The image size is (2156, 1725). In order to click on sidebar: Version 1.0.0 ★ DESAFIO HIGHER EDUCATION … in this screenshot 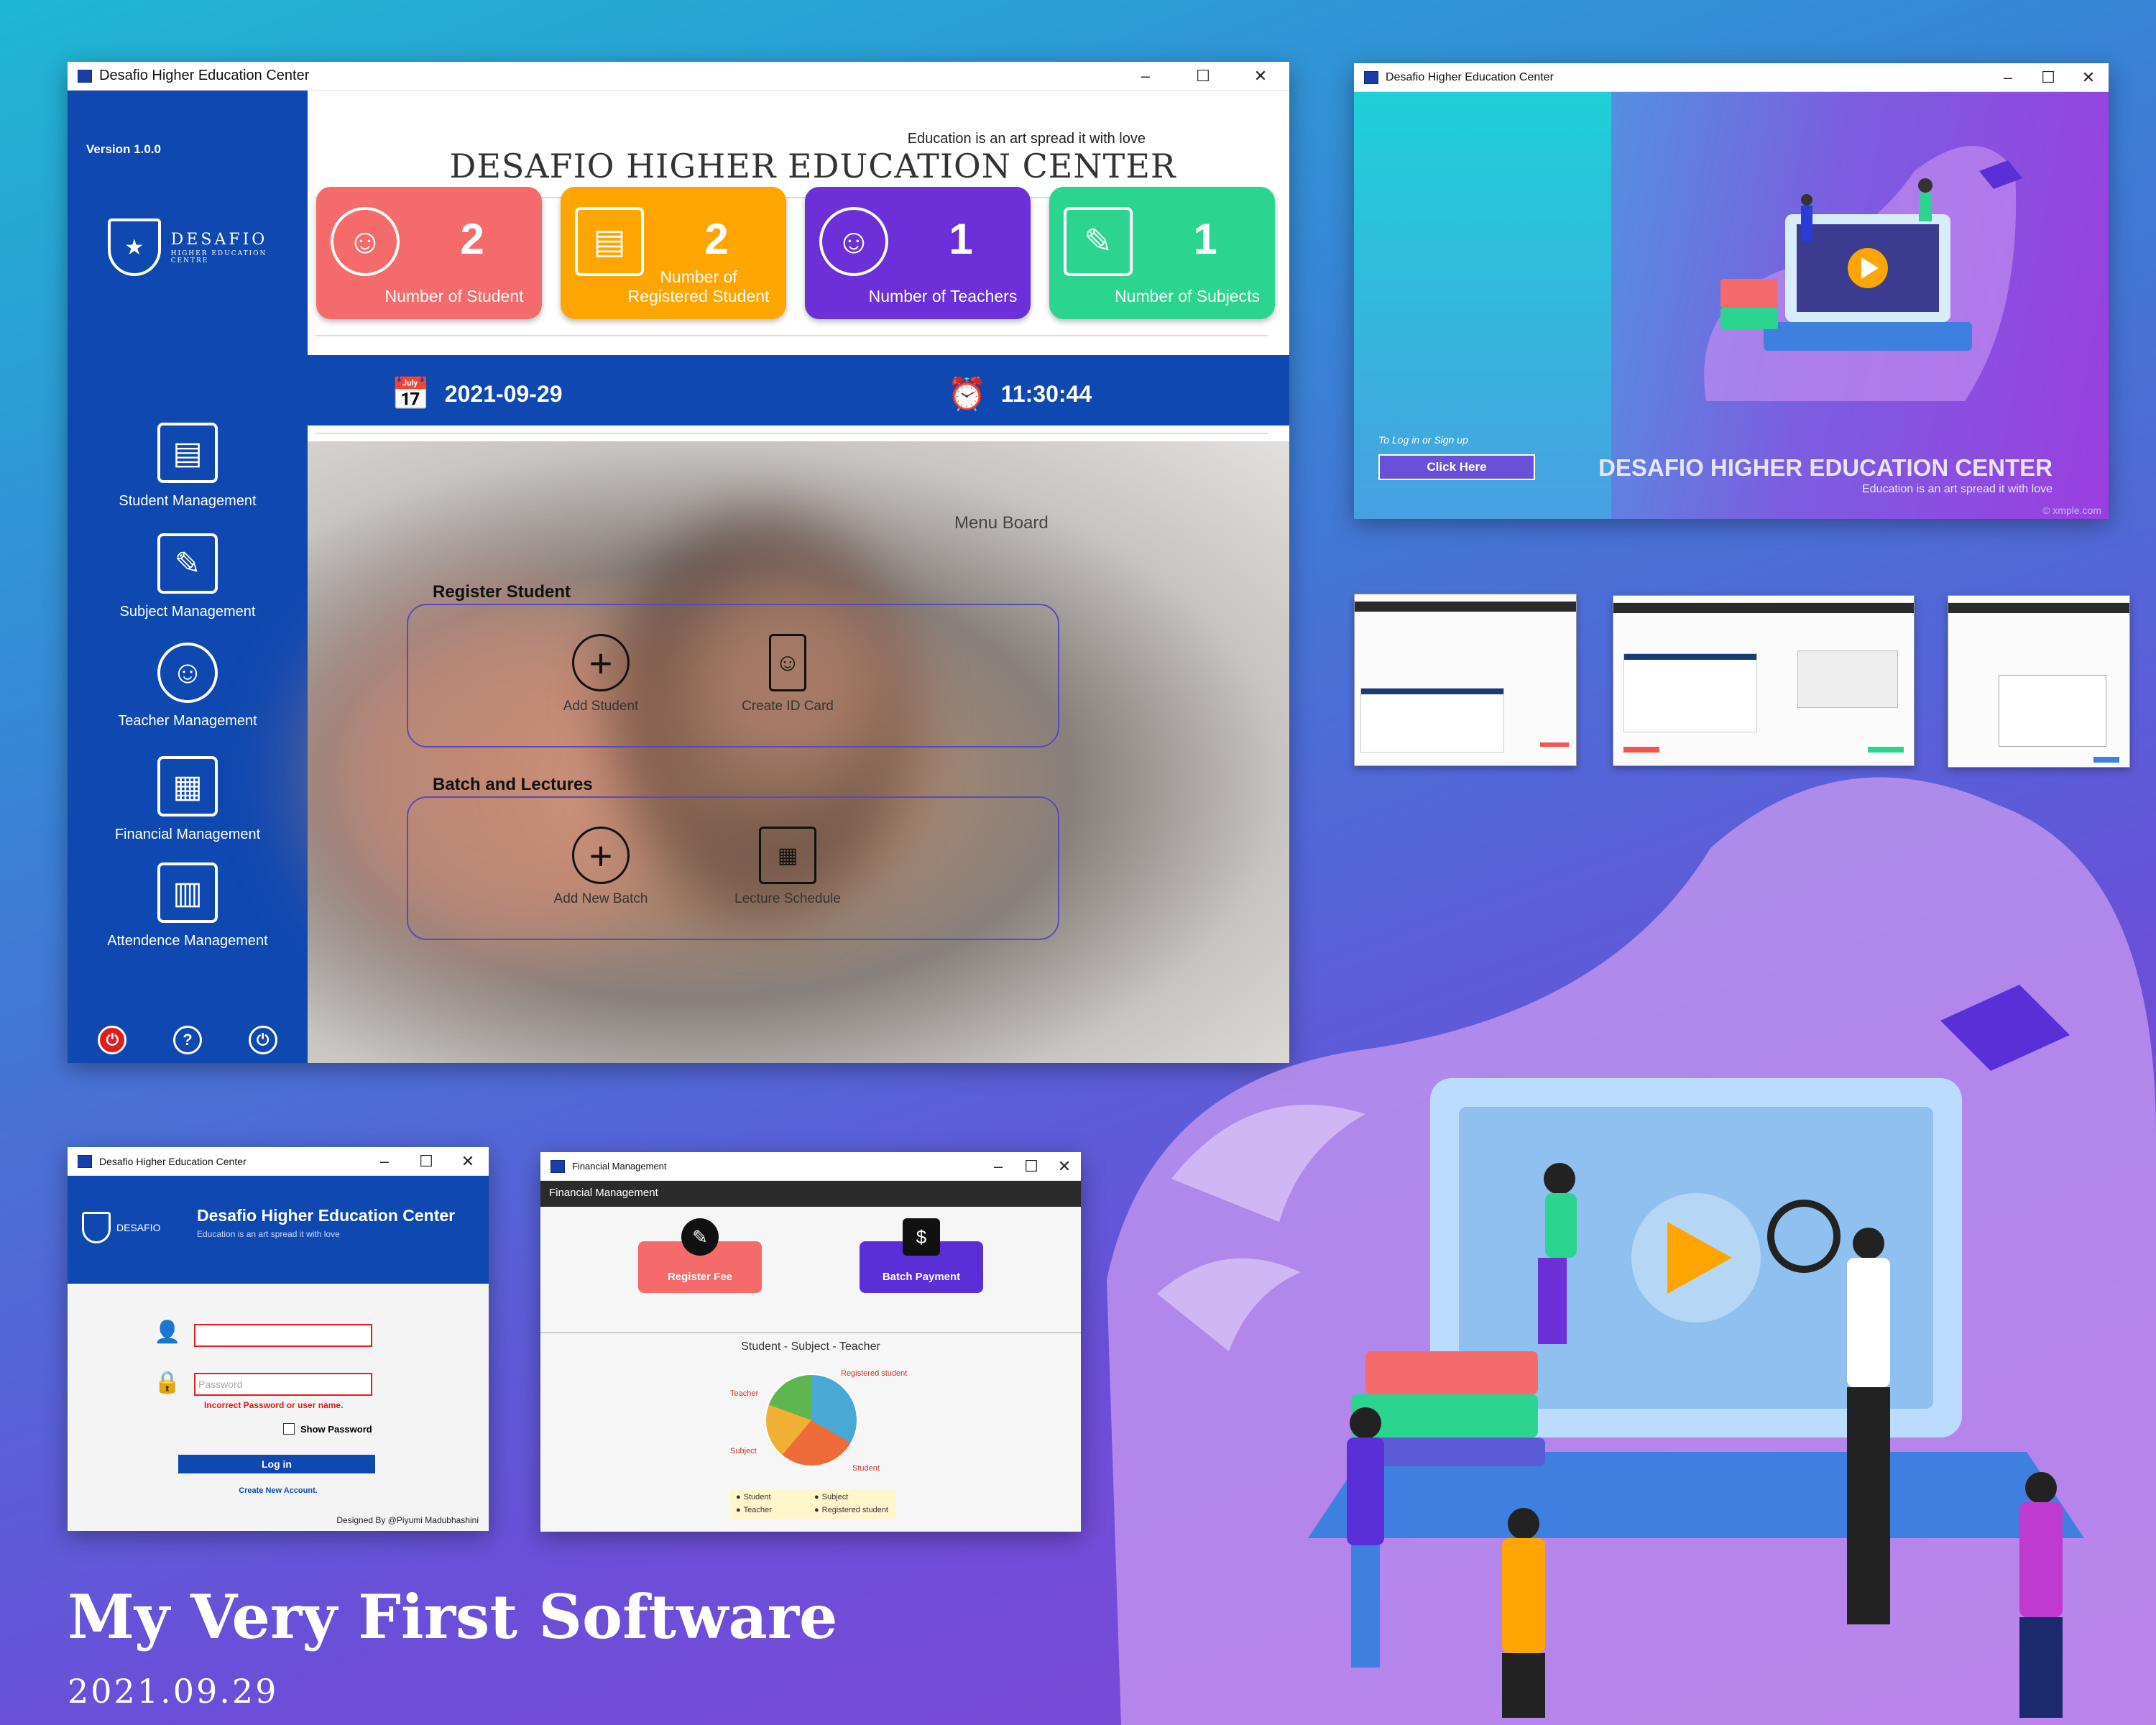, I will do `click(188, 577)`.